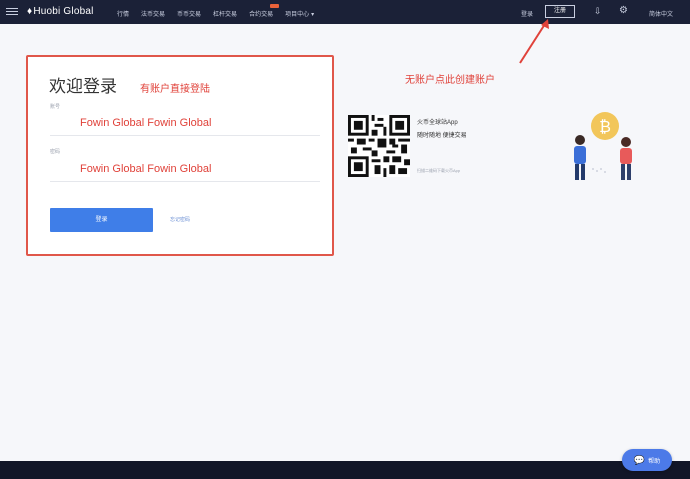 This screenshot has height=479, width=690. What do you see at coordinates (560, 11) in the screenshot?
I see `register-button: 注册` at bounding box center [560, 11].